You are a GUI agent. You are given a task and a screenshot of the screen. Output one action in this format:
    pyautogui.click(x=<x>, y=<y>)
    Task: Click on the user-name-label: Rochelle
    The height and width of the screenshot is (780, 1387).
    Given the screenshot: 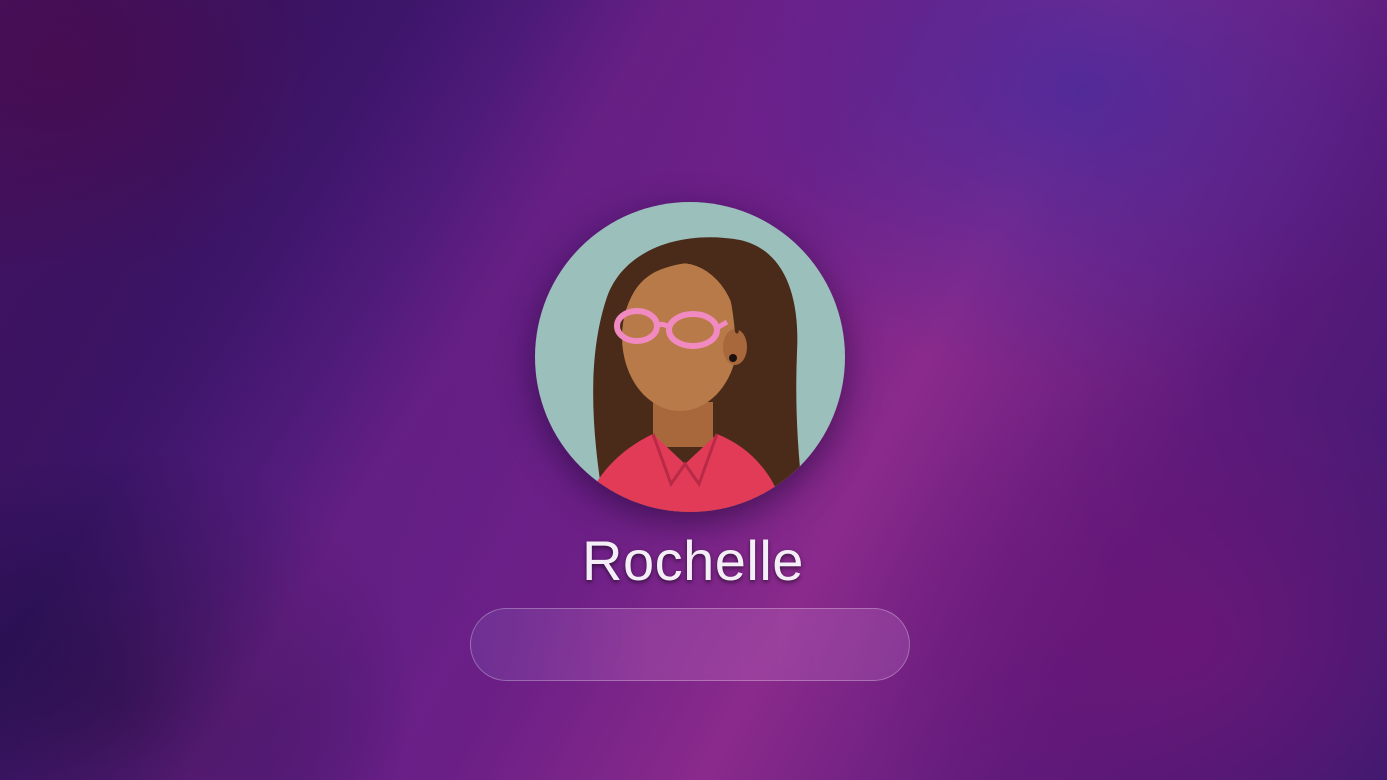 What is the action you would take?
    pyautogui.click(x=693, y=560)
    